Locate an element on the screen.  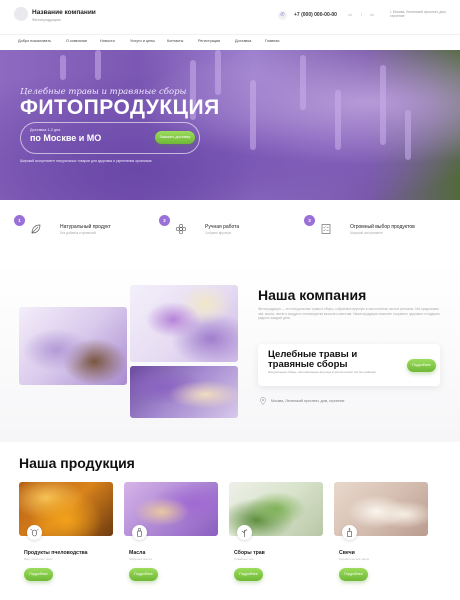
flower-icon is located at coordinates (181, 229).